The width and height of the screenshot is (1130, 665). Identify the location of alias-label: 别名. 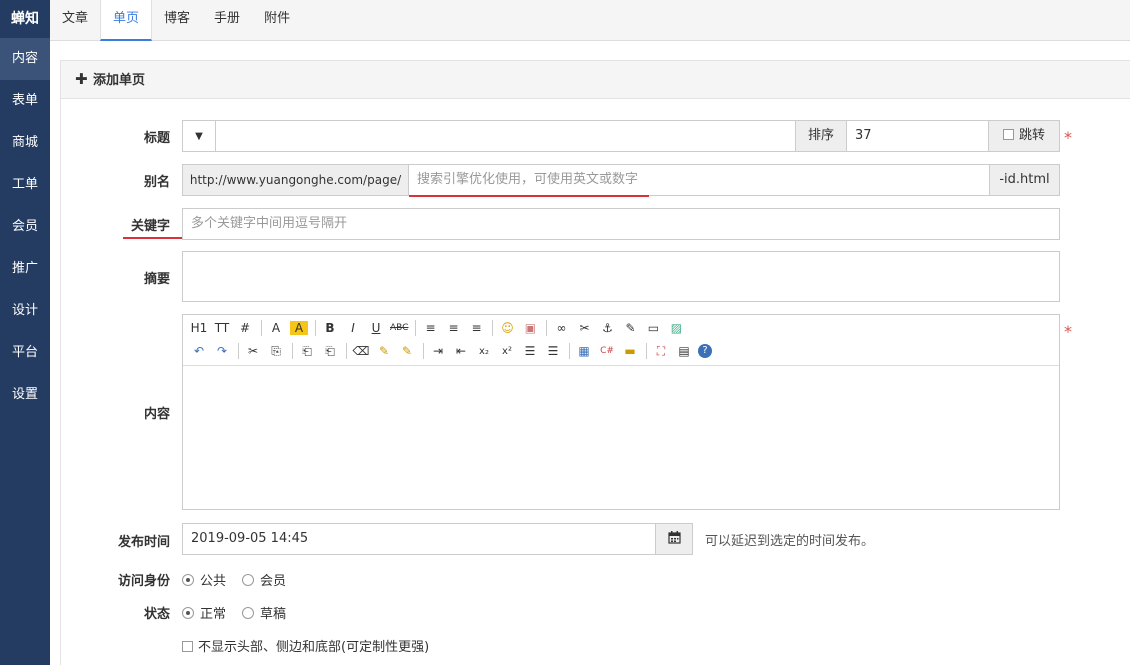
(156, 182).